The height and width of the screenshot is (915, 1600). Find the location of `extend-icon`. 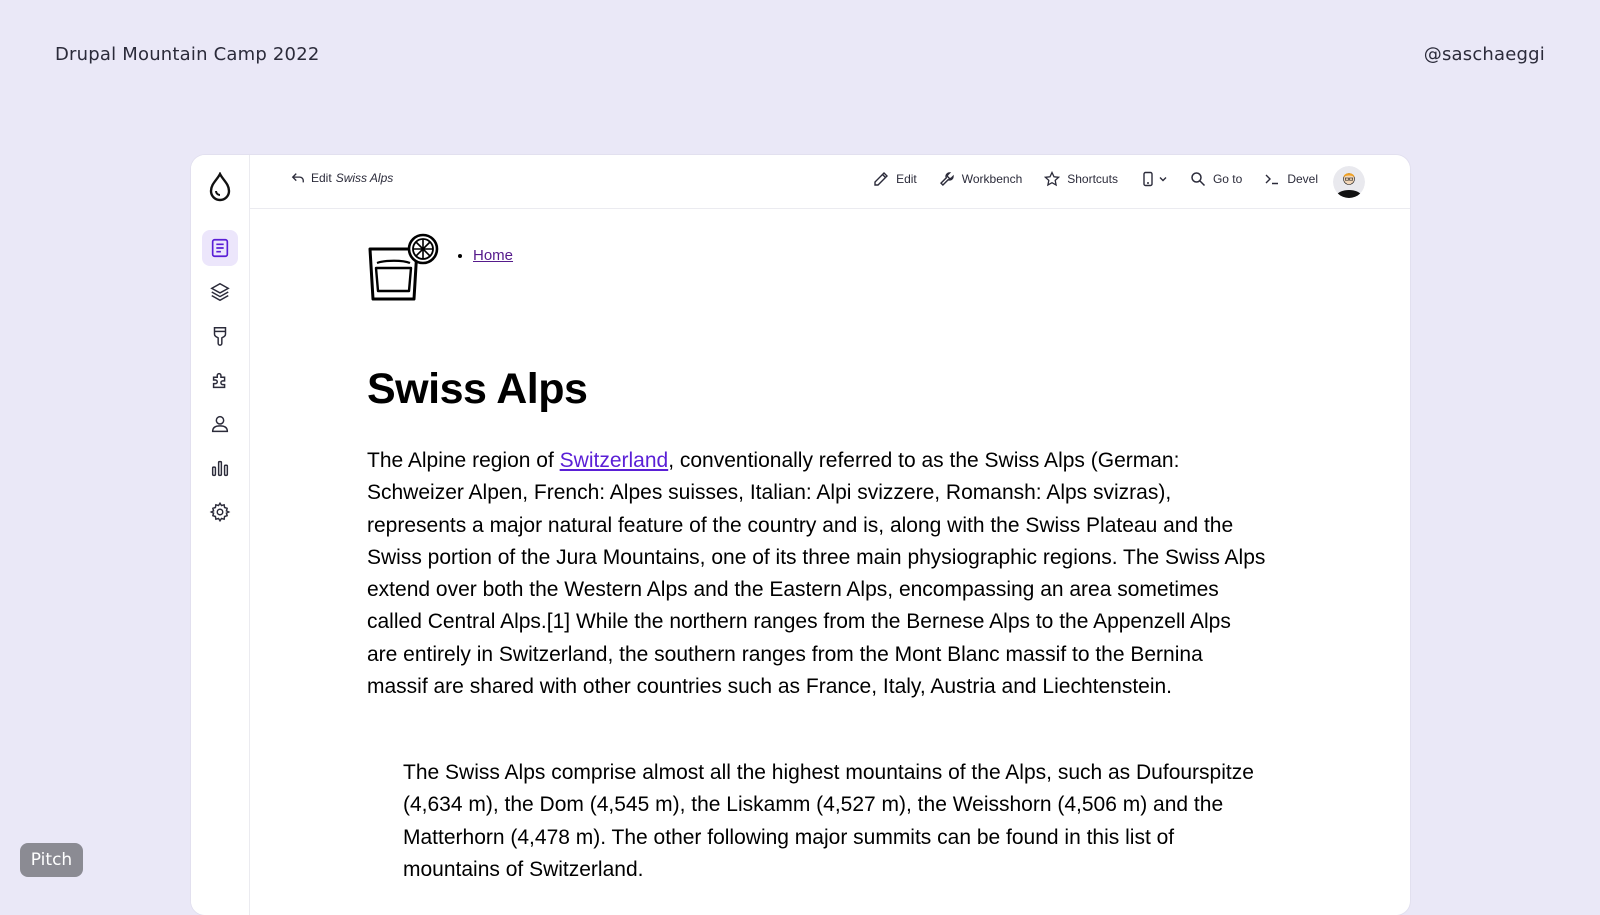

extend-icon is located at coordinates (219, 380).